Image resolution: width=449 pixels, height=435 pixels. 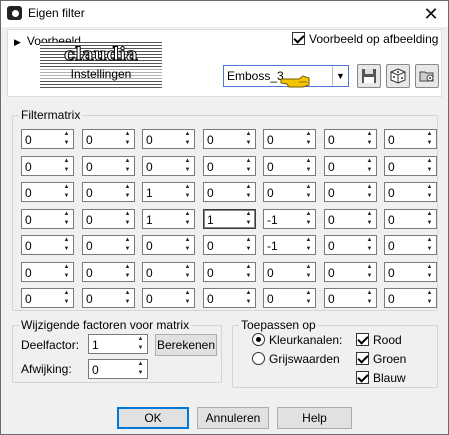 What do you see at coordinates (47, 219) in the screenshot?
I see `matrix-cell-3-0: 0 ▲ ▼` at bounding box center [47, 219].